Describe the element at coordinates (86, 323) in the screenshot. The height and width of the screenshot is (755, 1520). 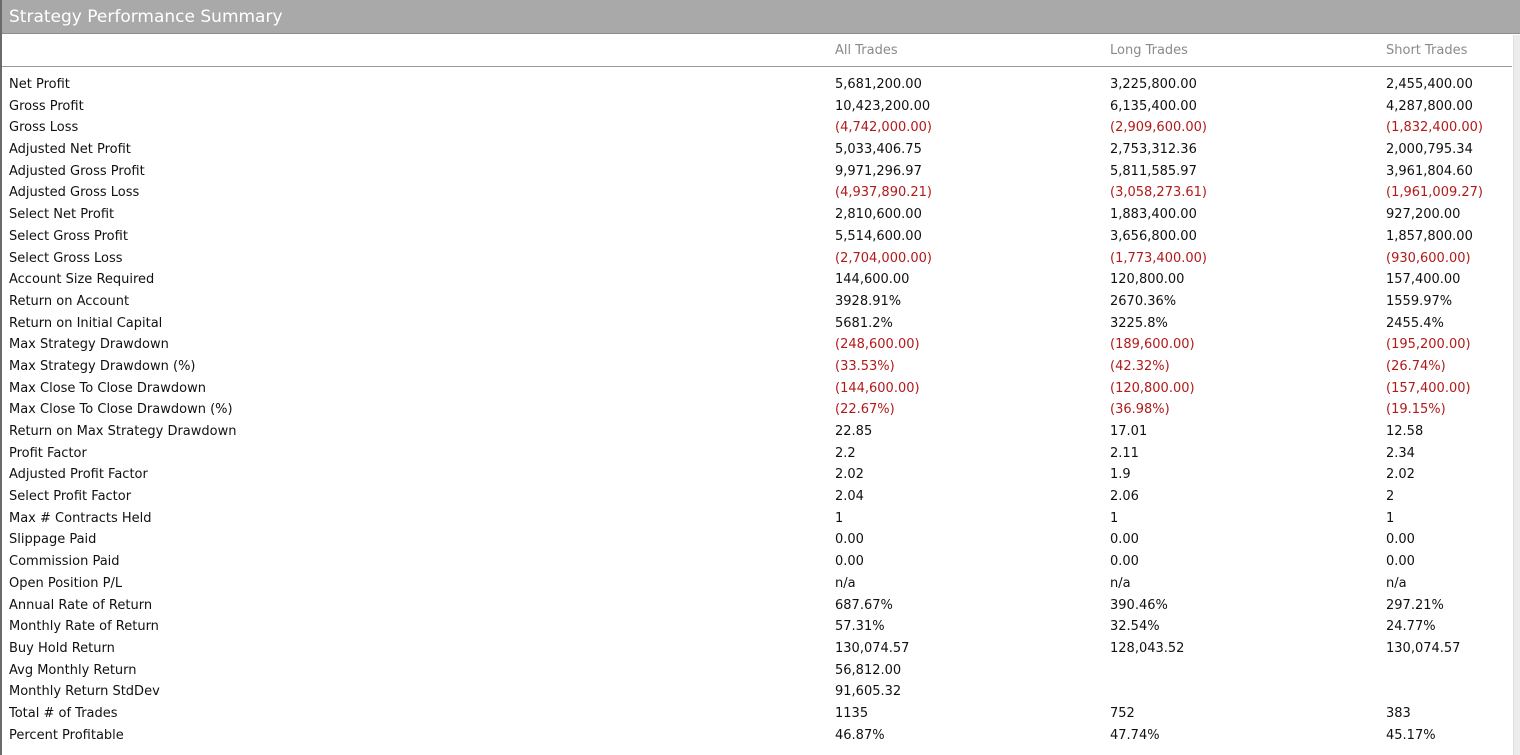
I see `metric-label: Return on Initial Capital` at that location.